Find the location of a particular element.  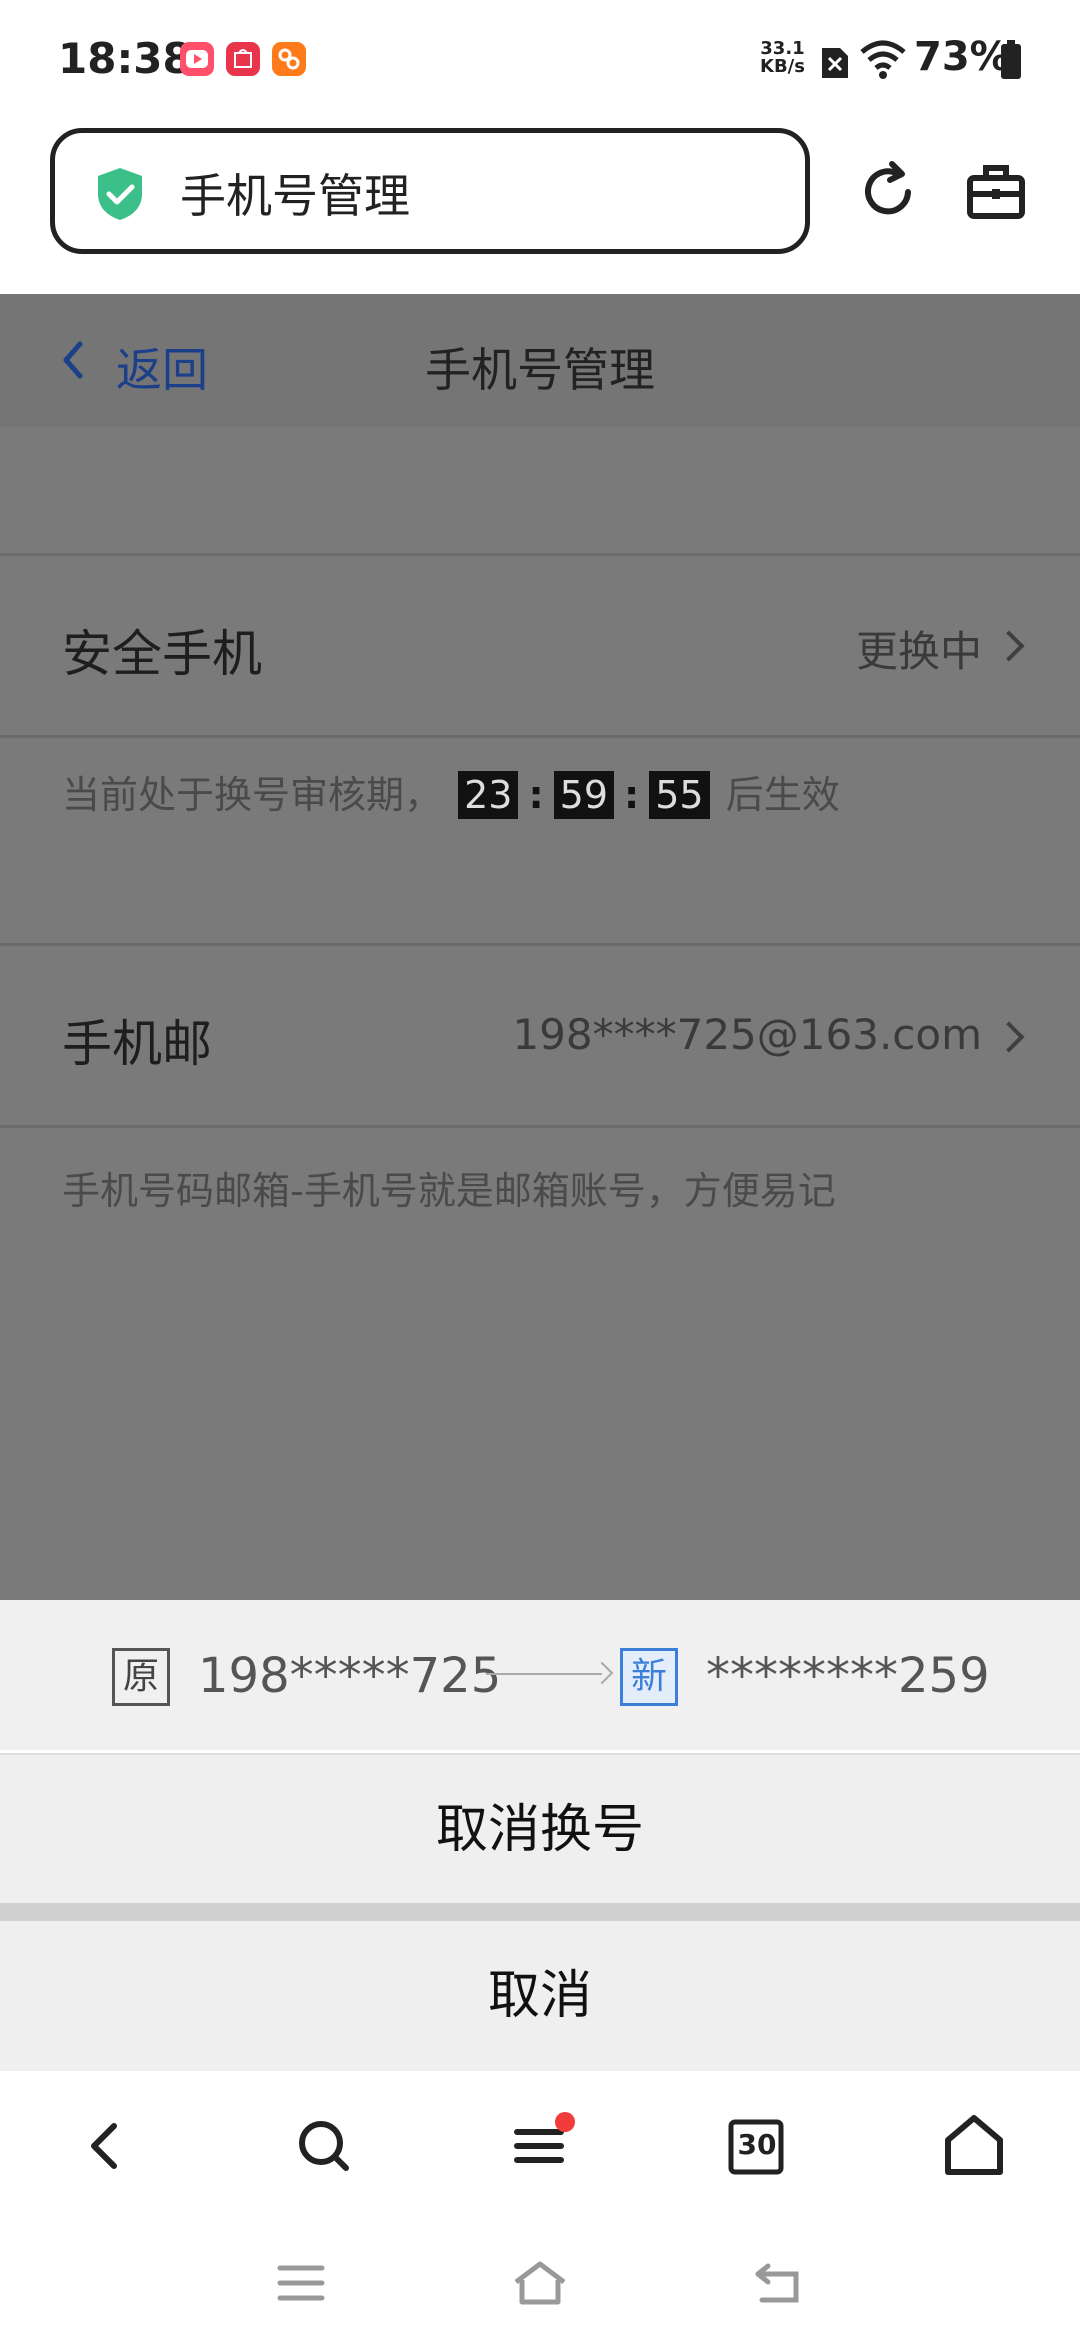

huawei-store-icon is located at coordinates (243, 59).